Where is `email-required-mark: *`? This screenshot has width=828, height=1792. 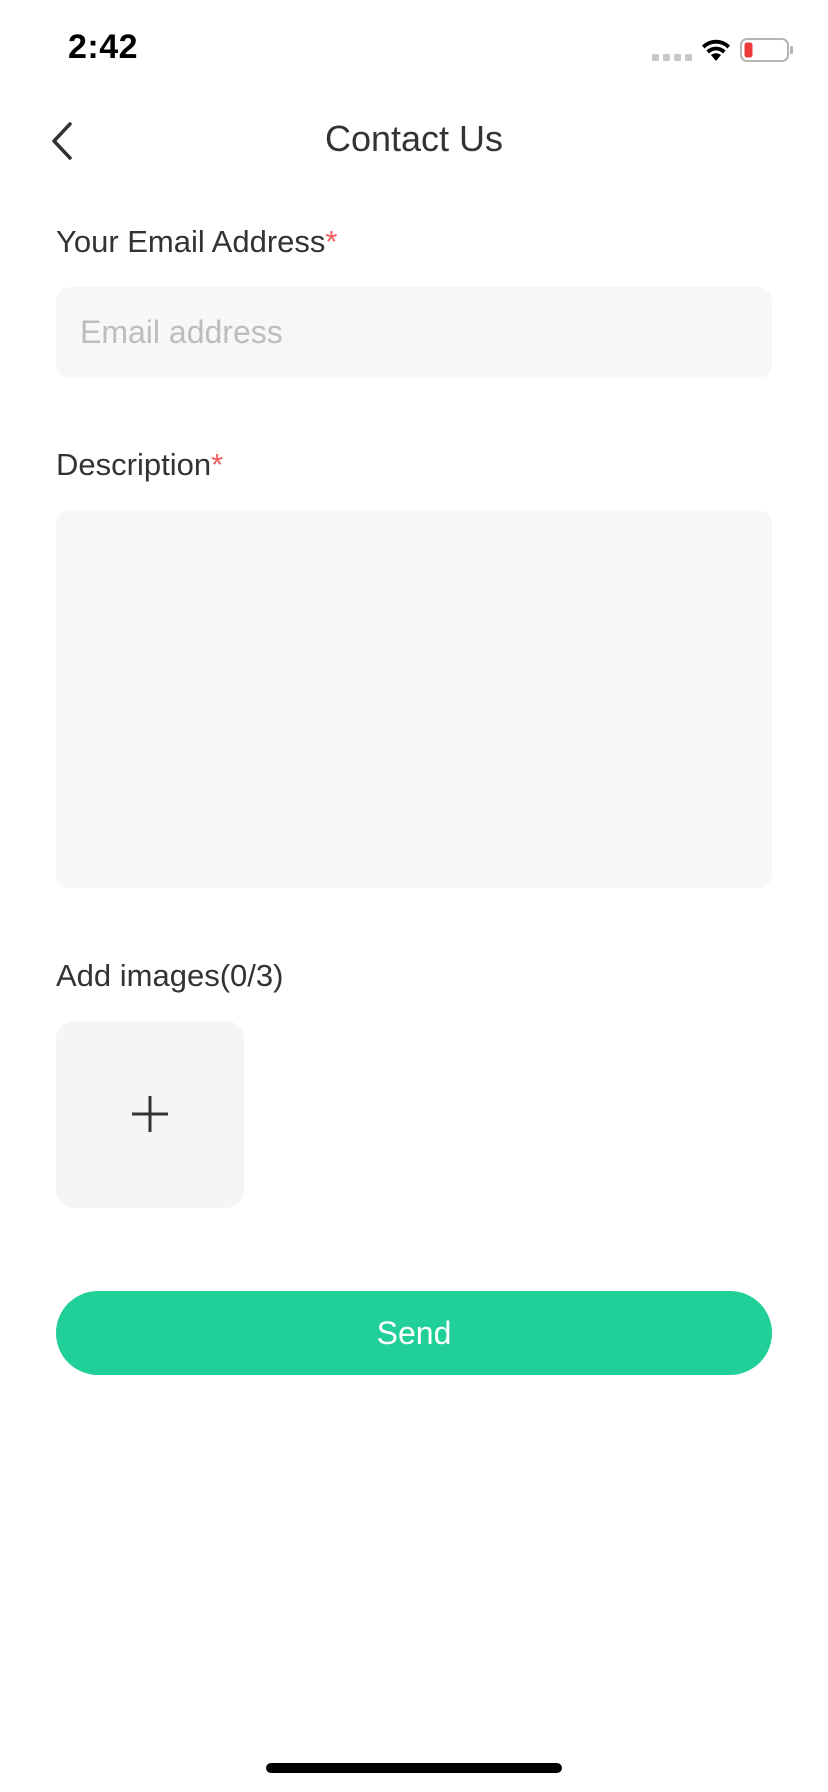
email-required-mark: * is located at coordinates (331, 241).